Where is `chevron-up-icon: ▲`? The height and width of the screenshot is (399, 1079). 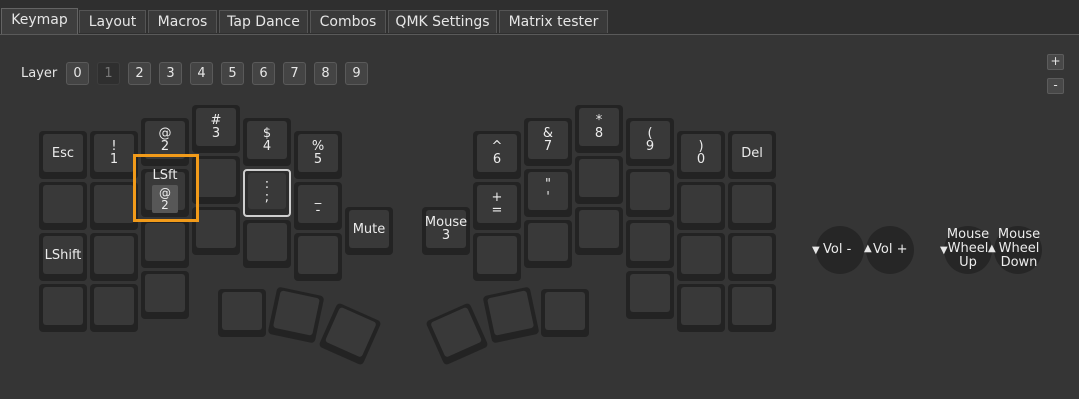
chevron-up-icon: ▲ is located at coordinates (868, 248).